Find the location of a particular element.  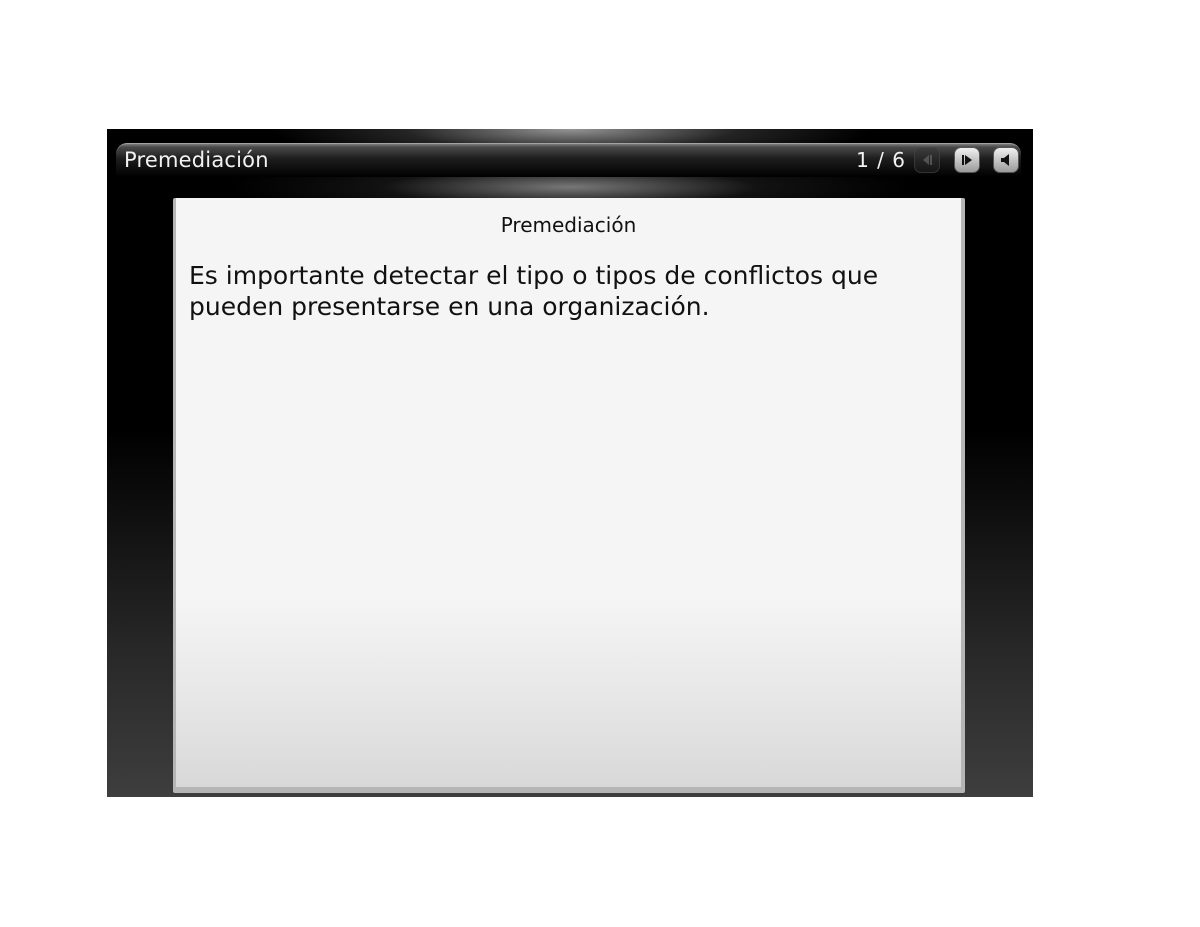

sound-button is located at coordinates (1006, 160).